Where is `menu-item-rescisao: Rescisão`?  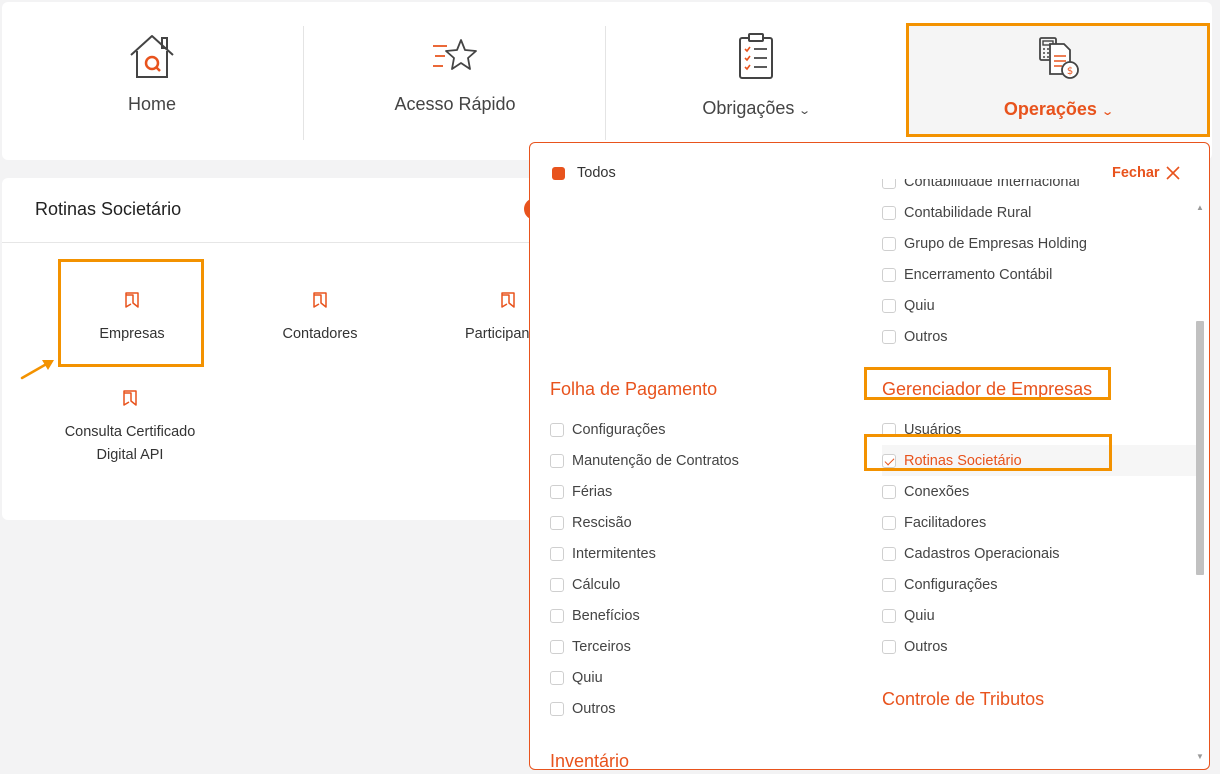 menu-item-rescisao: Rescisão is located at coordinates (710, 522).